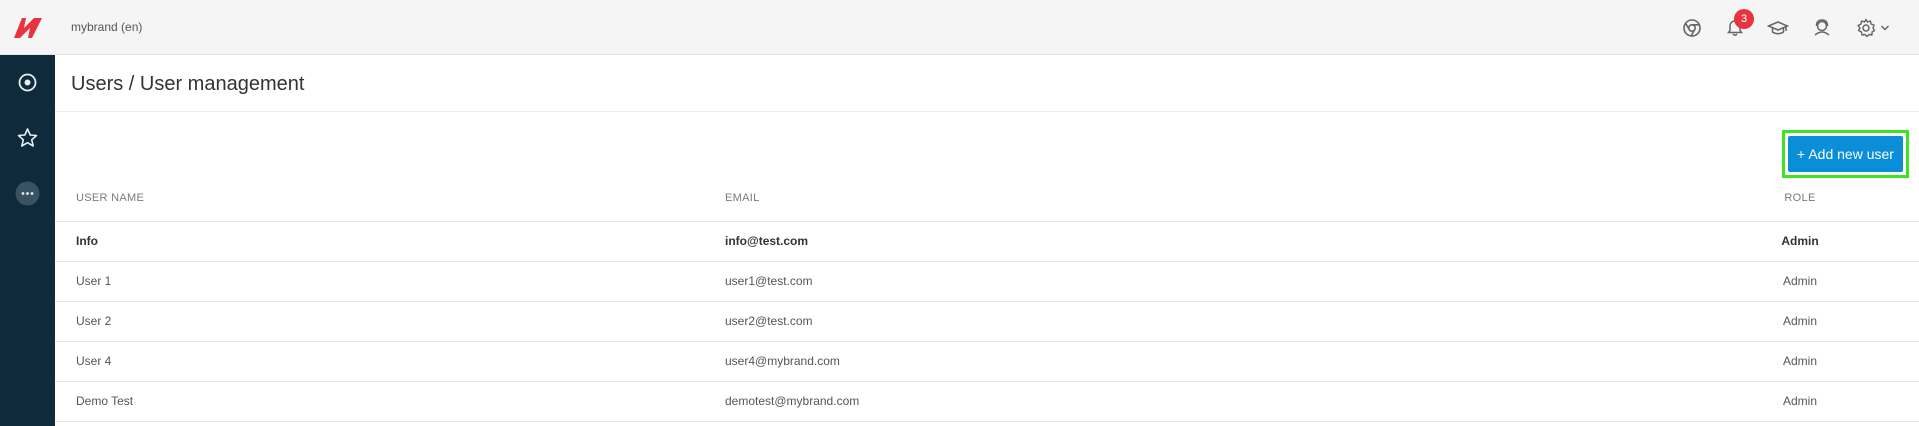 The image size is (1919, 426). I want to click on user-email-cell: demotest@mybrand.com, so click(1235, 401).